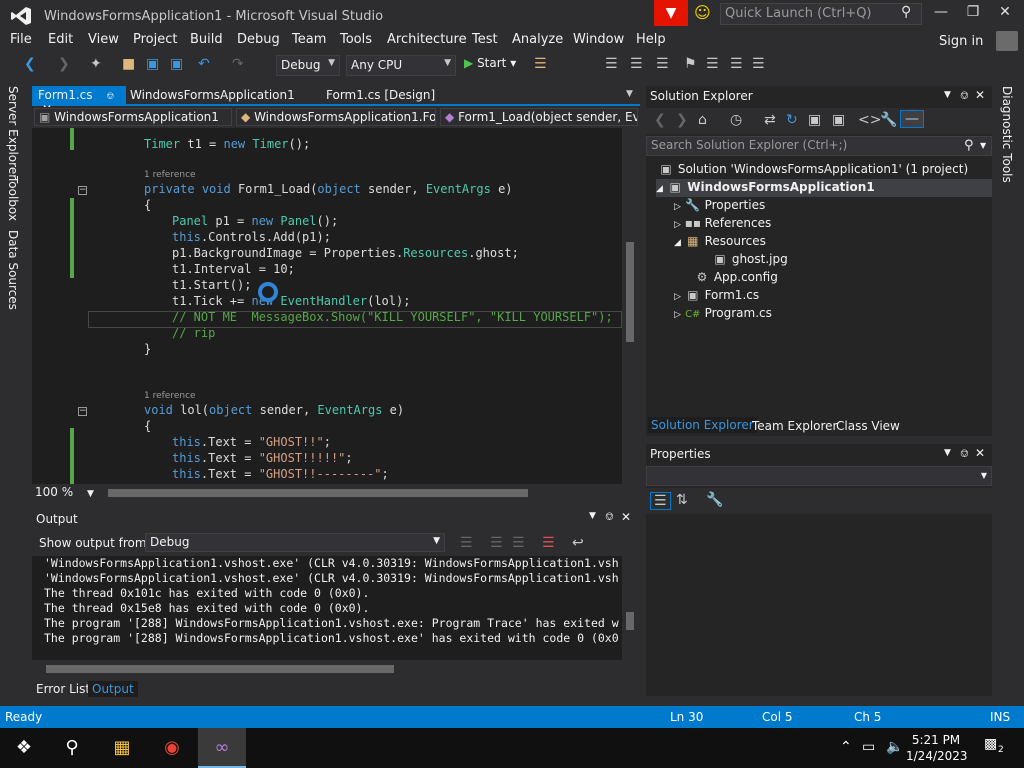 Image resolution: width=1024 pixels, height=768 pixels. Describe the element at coordinates (496, 543) in the screenshot. I see `prev-message-icon: ☰` at that location.